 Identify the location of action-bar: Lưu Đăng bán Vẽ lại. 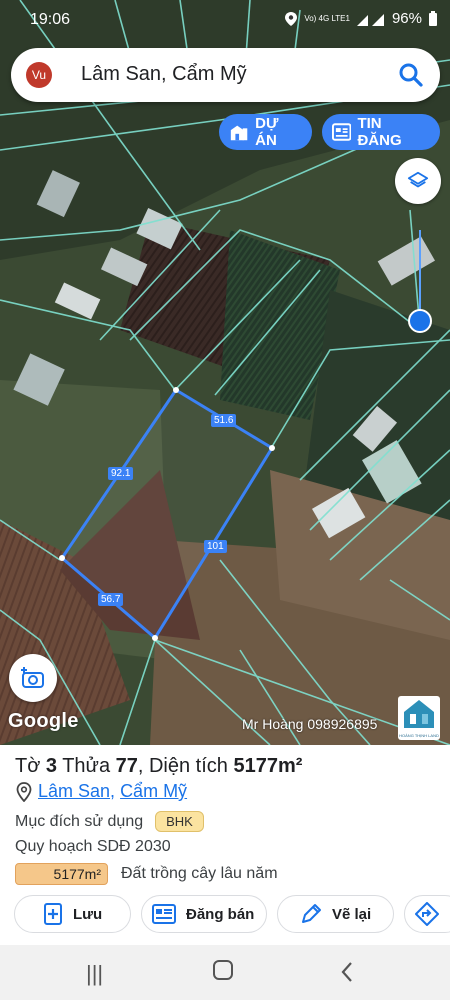
(225, 916).